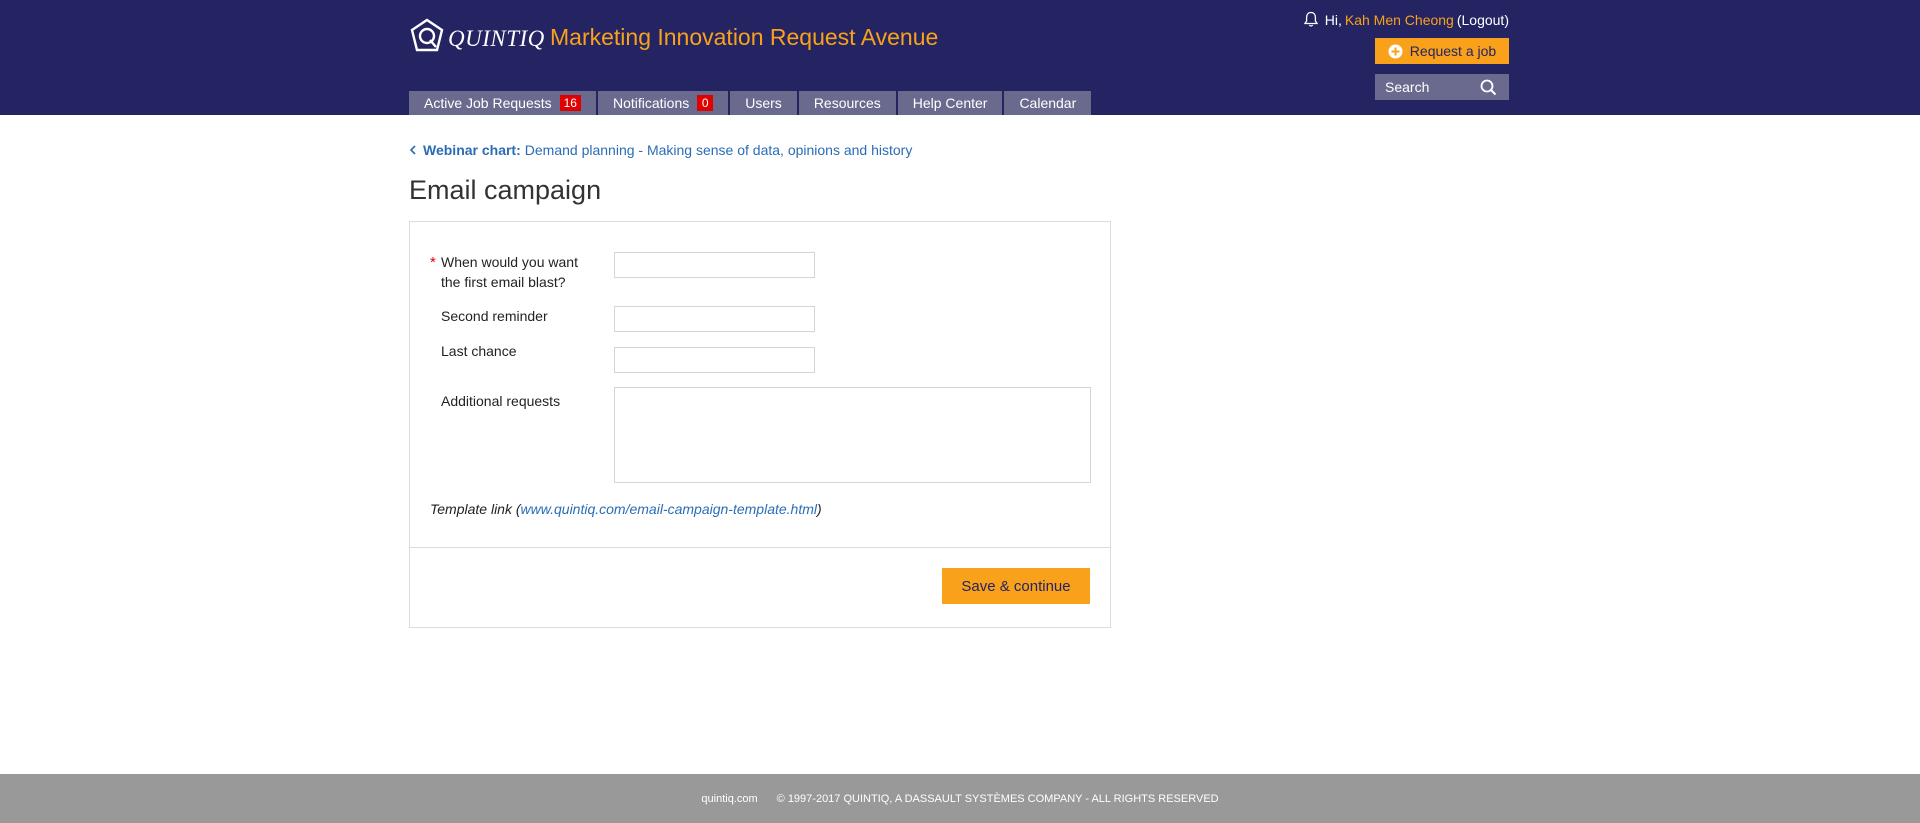  I want to click on first-blast-date-field, so click(714, 265).